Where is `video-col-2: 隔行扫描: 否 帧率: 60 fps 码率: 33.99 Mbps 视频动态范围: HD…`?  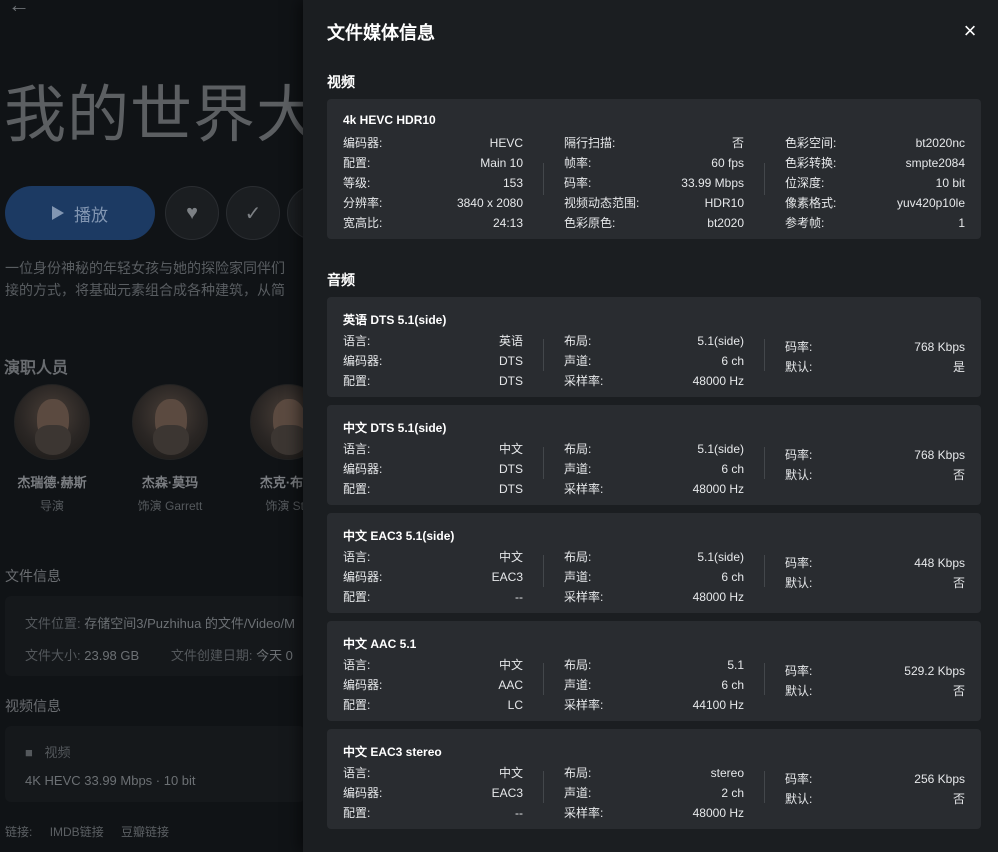 video-col-2: 隔行扫描: 否 帧率: 60 fps 码率: 33.99 Mbps 视频动态范围: HD… is located at coordinates (654, 183).